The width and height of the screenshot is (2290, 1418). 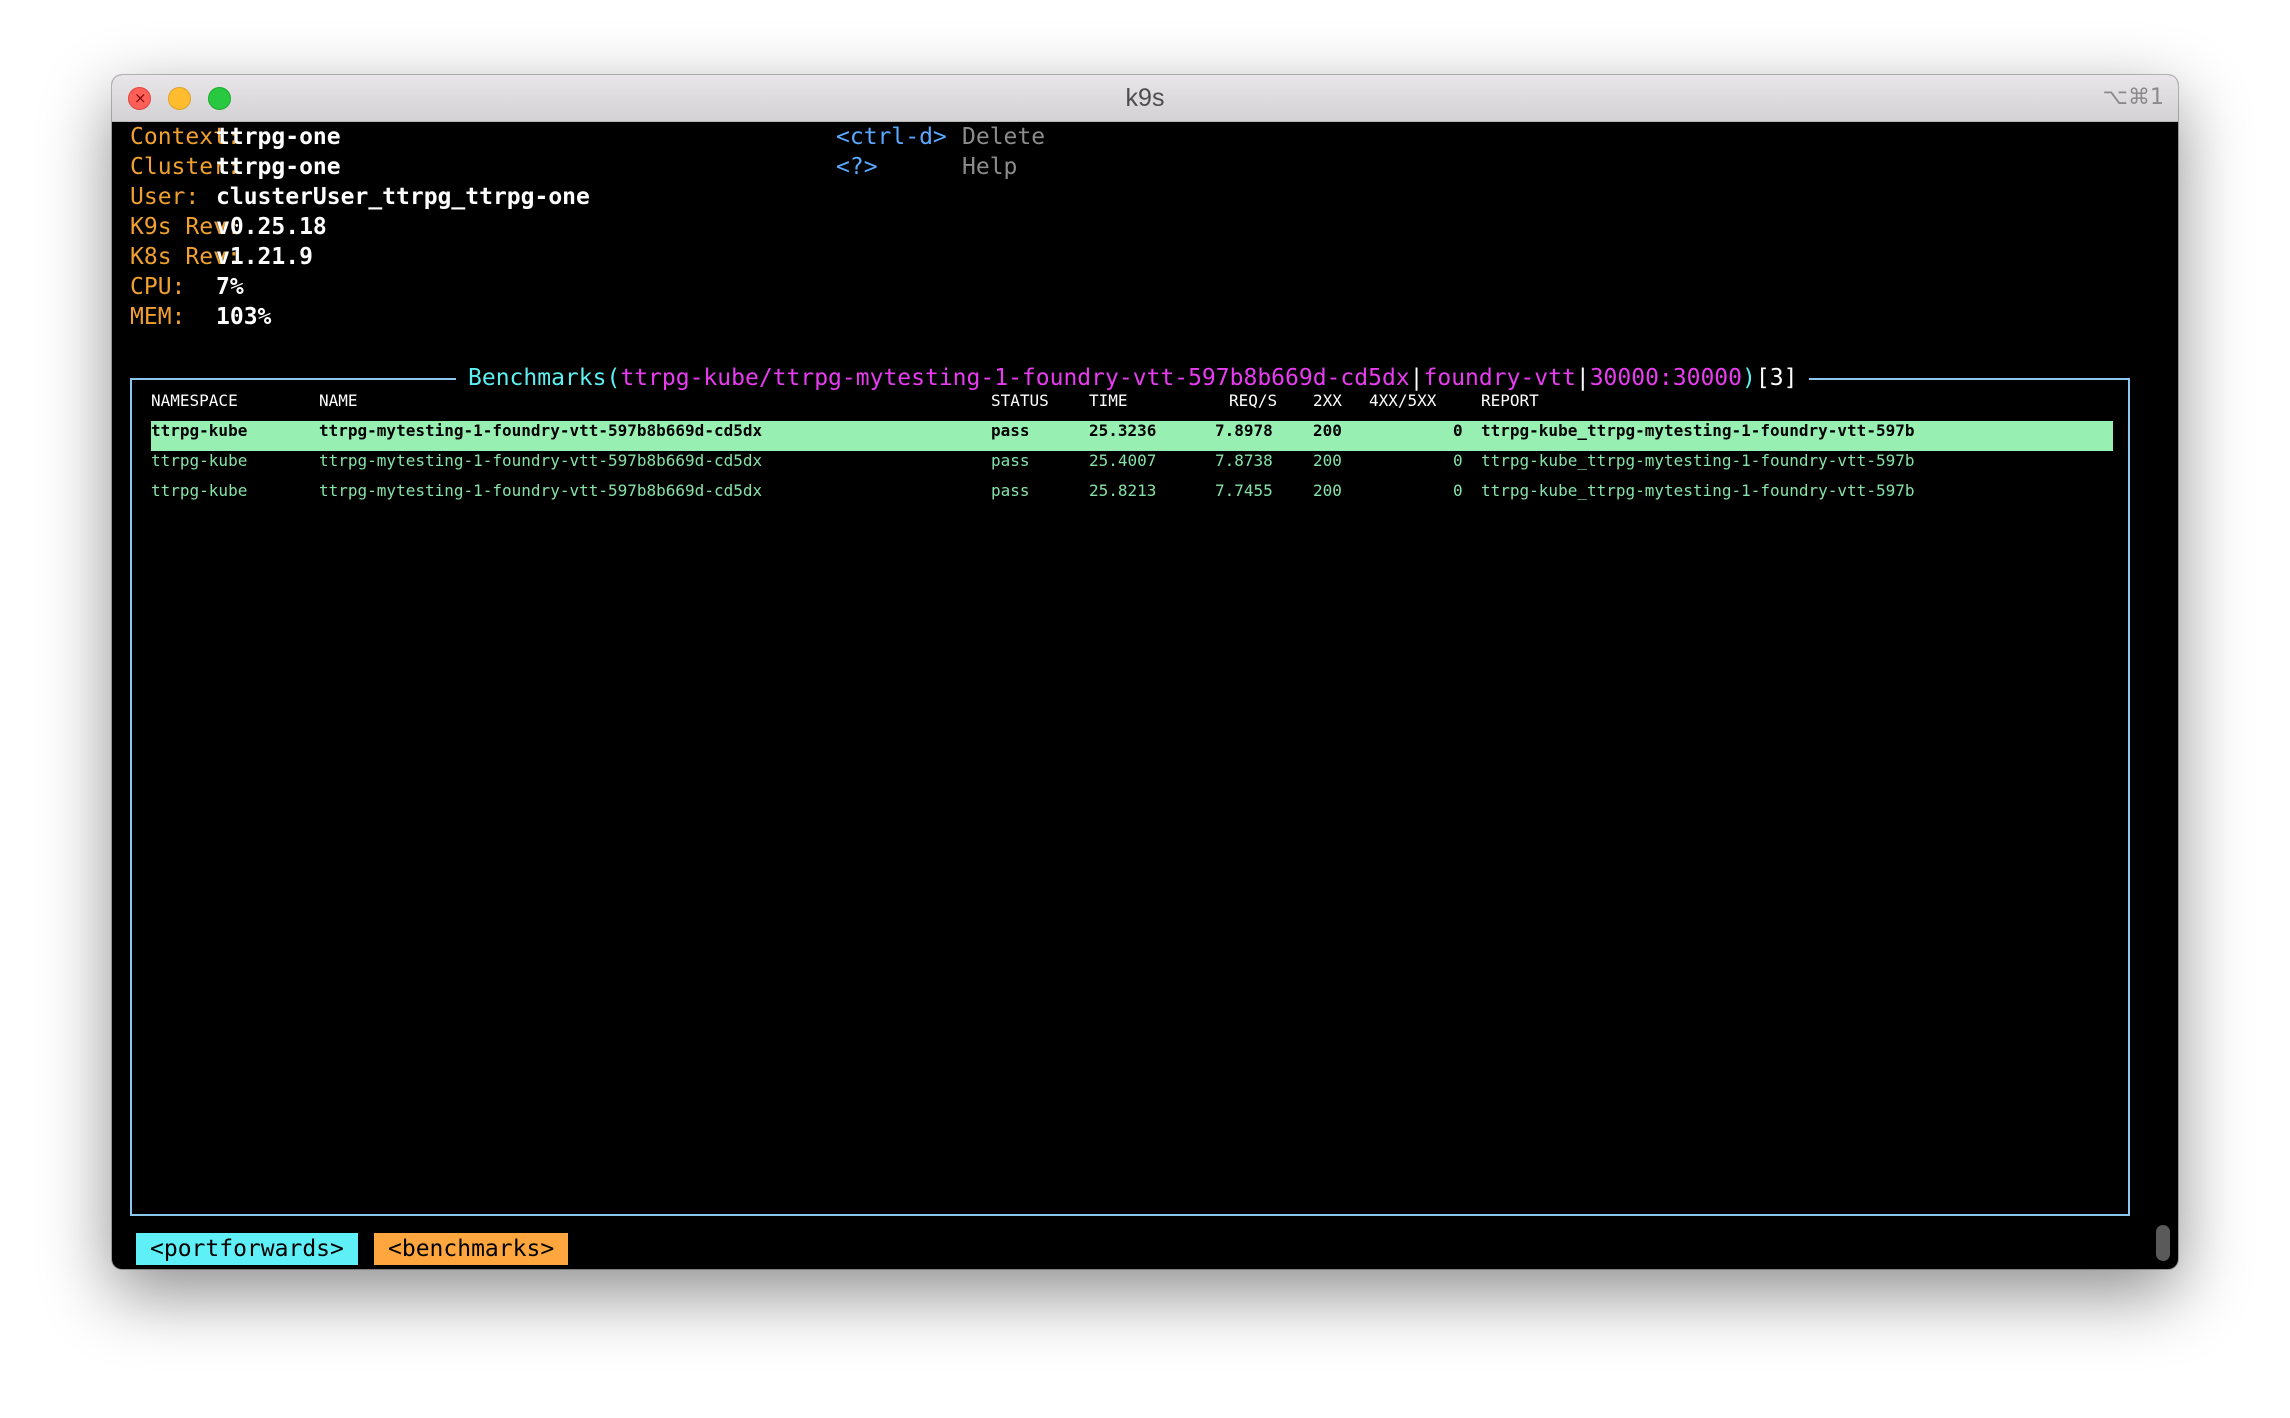 What do you see at coordinates (857, 167) in the screenshot?
I see `hotkey-help-key: <?>` at bounding box center [857, 167].